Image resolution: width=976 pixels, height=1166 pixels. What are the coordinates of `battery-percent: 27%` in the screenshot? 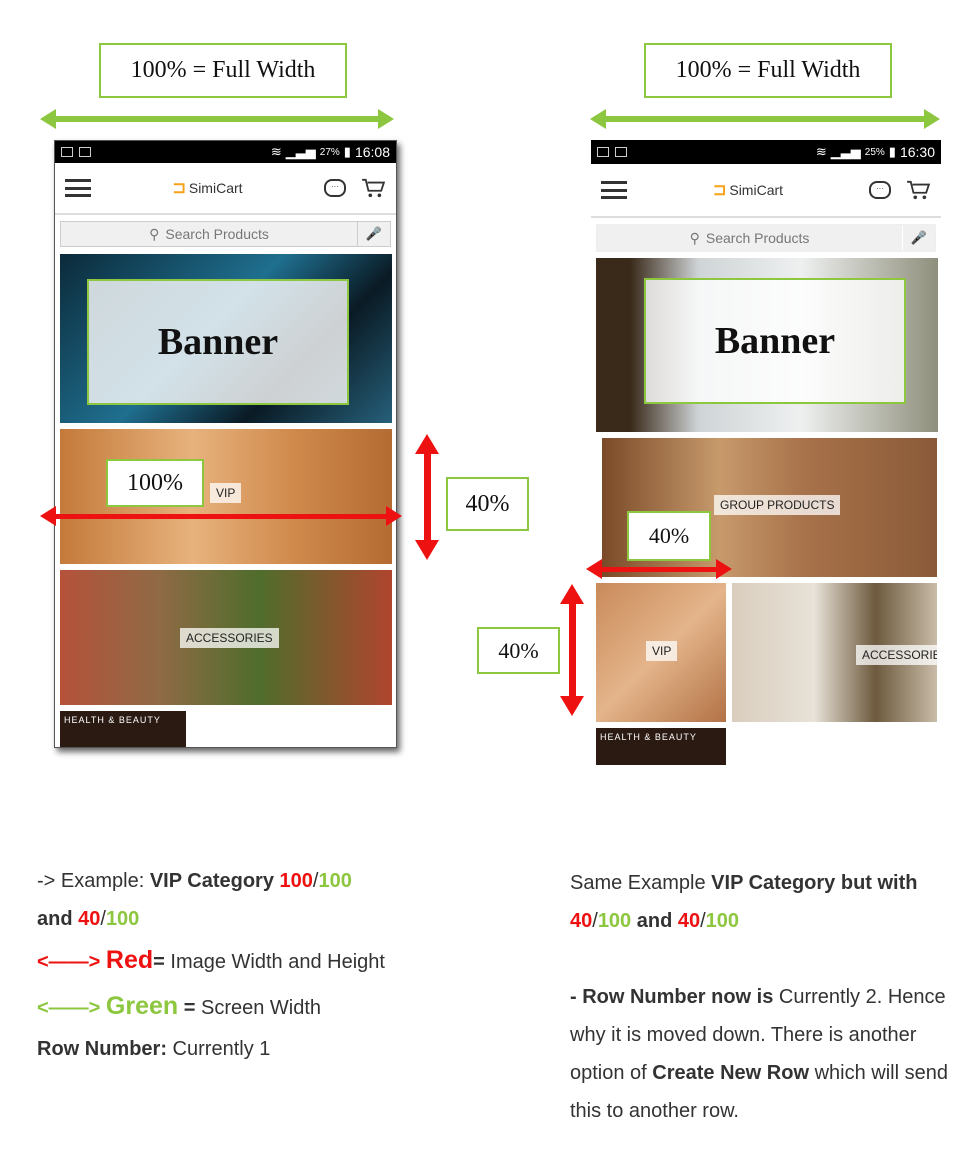 It's located at (329, 152).